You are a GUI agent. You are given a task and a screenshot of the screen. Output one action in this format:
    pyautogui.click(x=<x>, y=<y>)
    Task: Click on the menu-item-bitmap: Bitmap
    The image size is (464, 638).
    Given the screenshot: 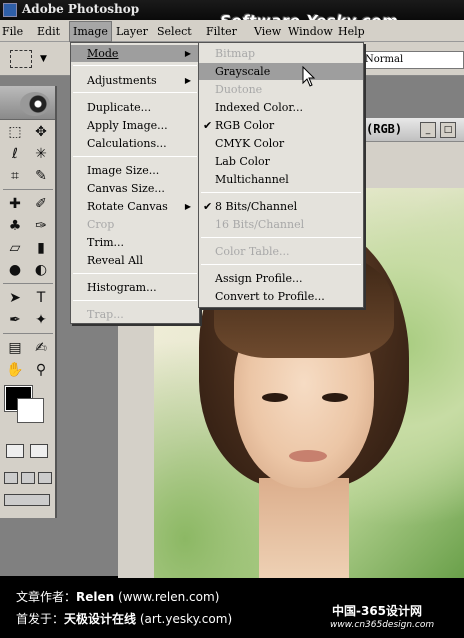 What is the action you would take?
    pyautogui.click(x=235, y=53)
    